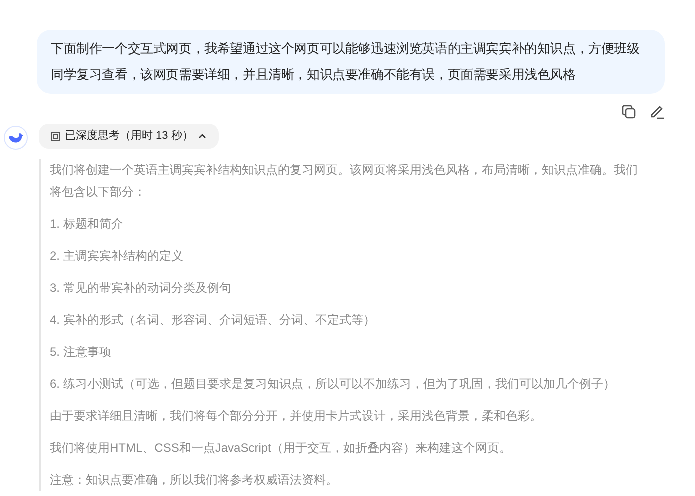 Image resolution: width=695 pixels, height=496 pixels. I want to click on thinking-paragraph: 我们将创建一个英语主调宾宾补结构知识点的复习网页。该网页将采用浅色风格，布局清晰，知识点准确。我们将包含以下部分：, so click(344, 181).